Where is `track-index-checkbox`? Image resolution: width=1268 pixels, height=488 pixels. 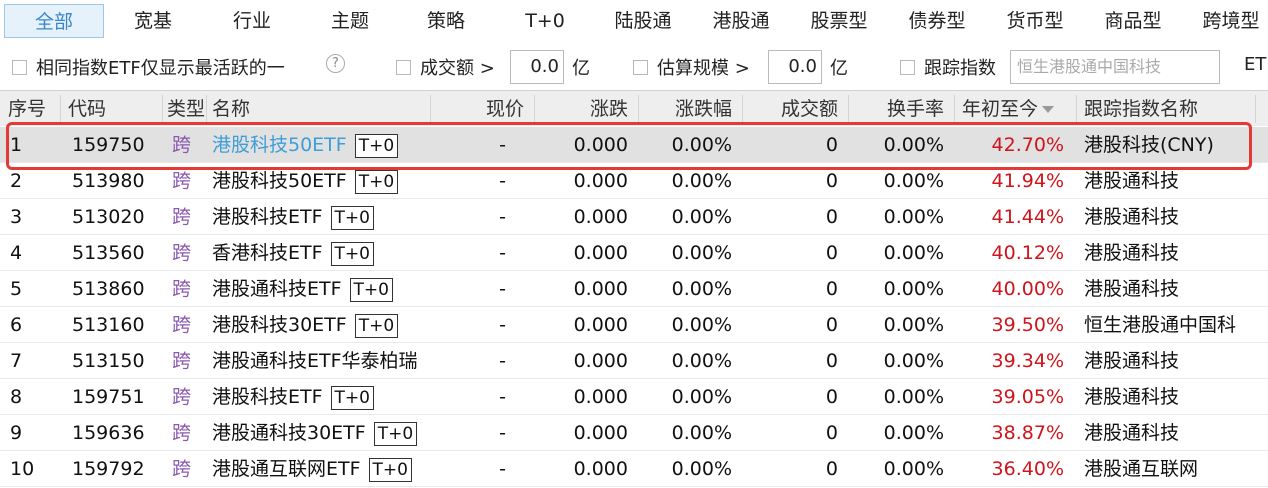
track-index-checkbox is located at coordinates (907, 67).